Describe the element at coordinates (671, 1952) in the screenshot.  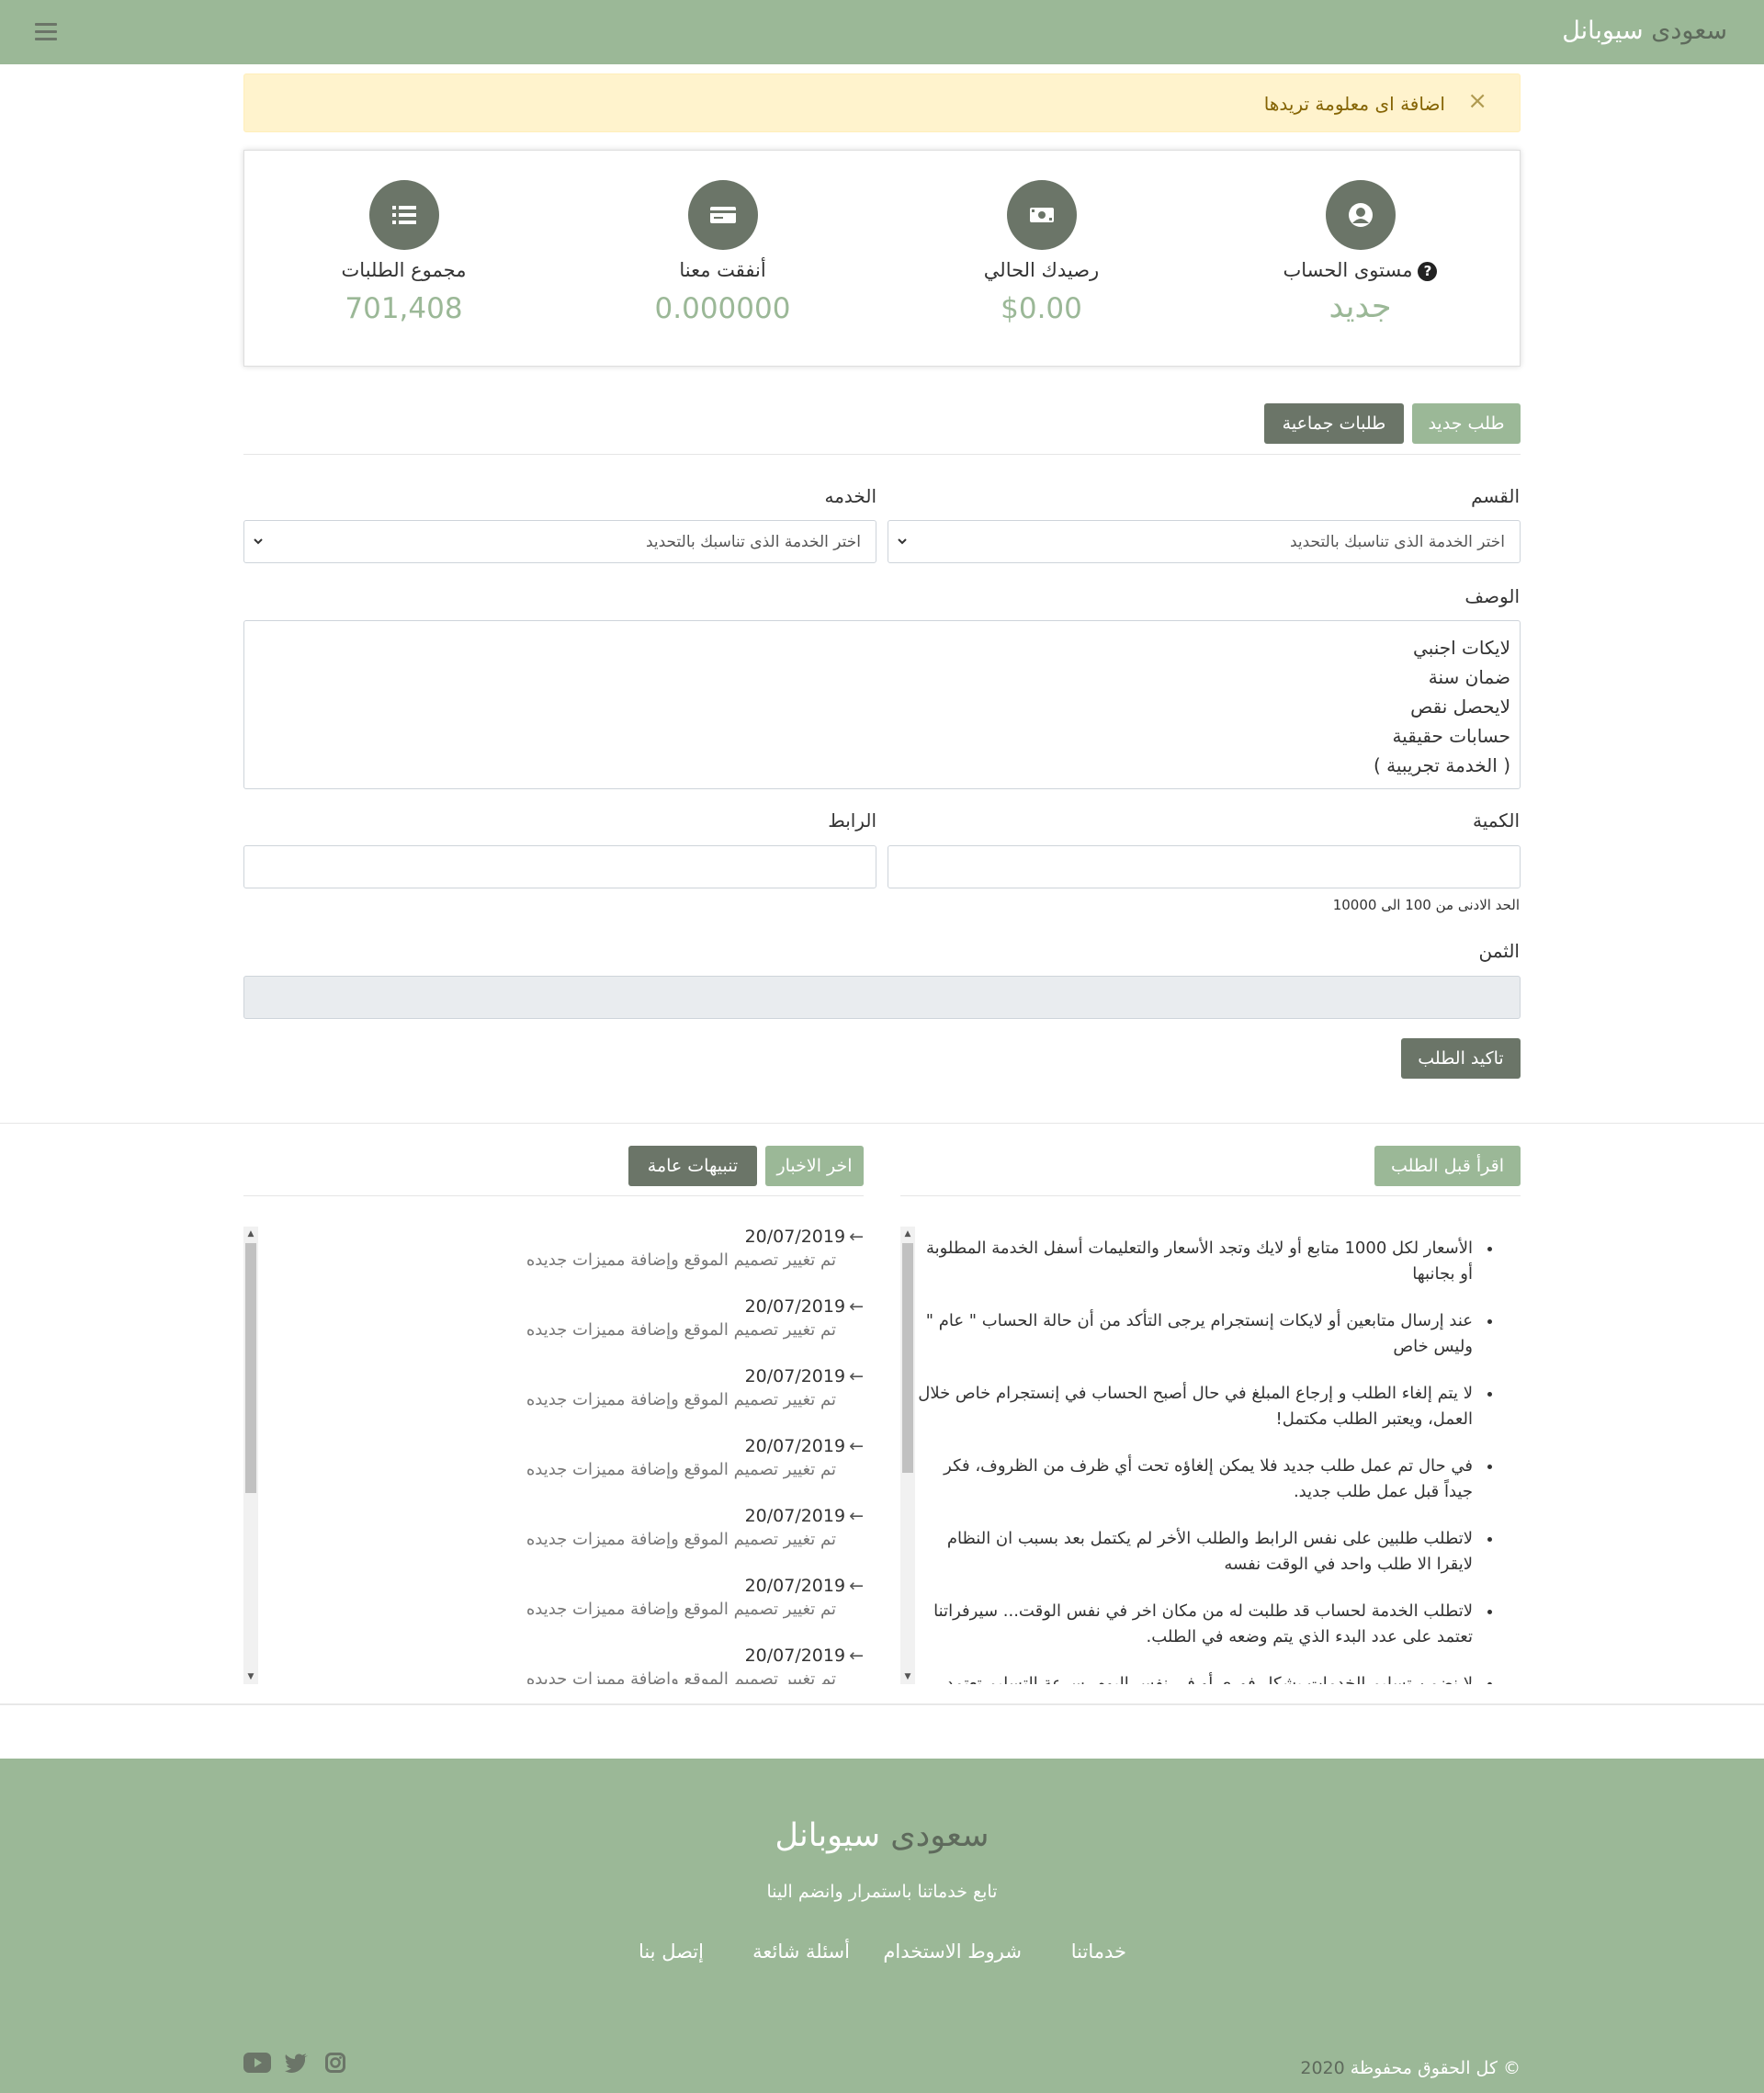
I see `footer-link-contact: إتصل بنا` at that location.